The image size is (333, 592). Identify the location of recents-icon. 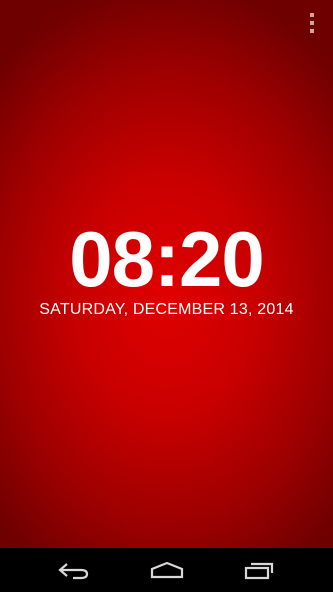
(259, 571).